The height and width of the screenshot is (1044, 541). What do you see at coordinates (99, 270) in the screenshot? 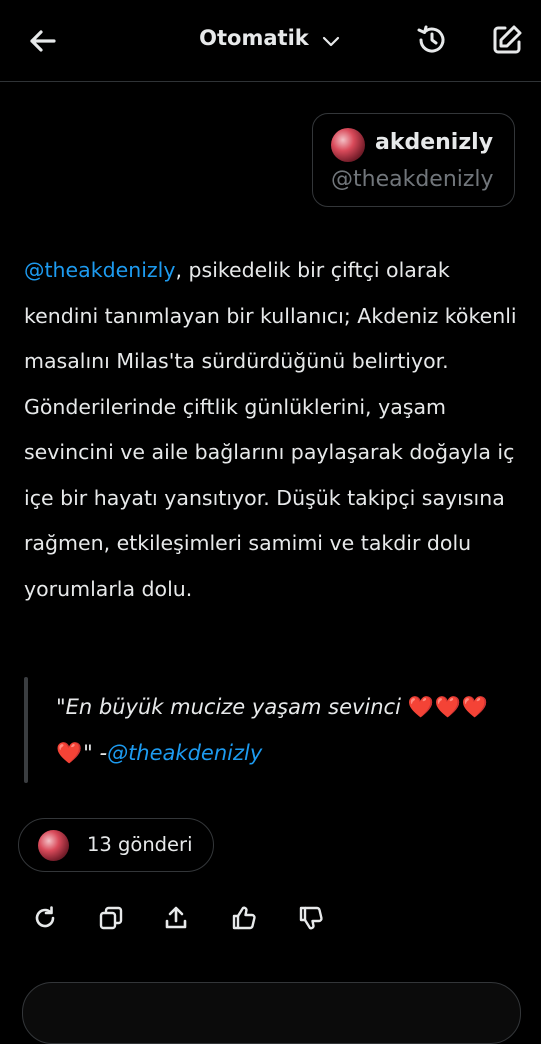
I see `mention-link: @theakdenizly` at bounding box center [99, 270].